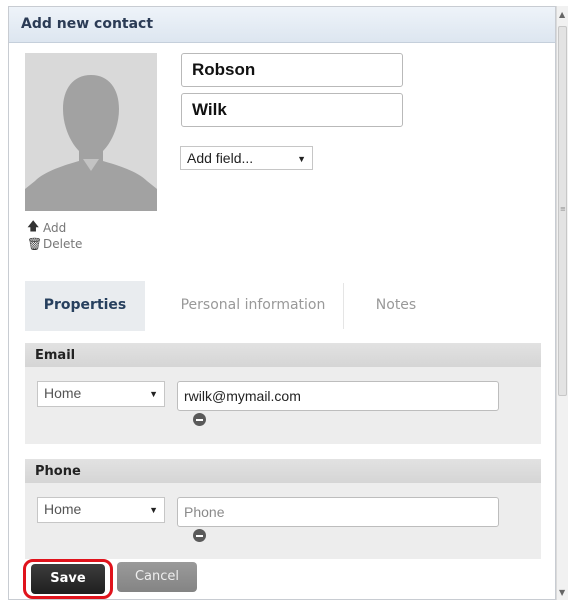 The width and height of the screenshot is (568, 606). What do you see at coordinates (283, 355) in the screenshot?
I see `email-heading: Email` at bounding box center [283, 355].